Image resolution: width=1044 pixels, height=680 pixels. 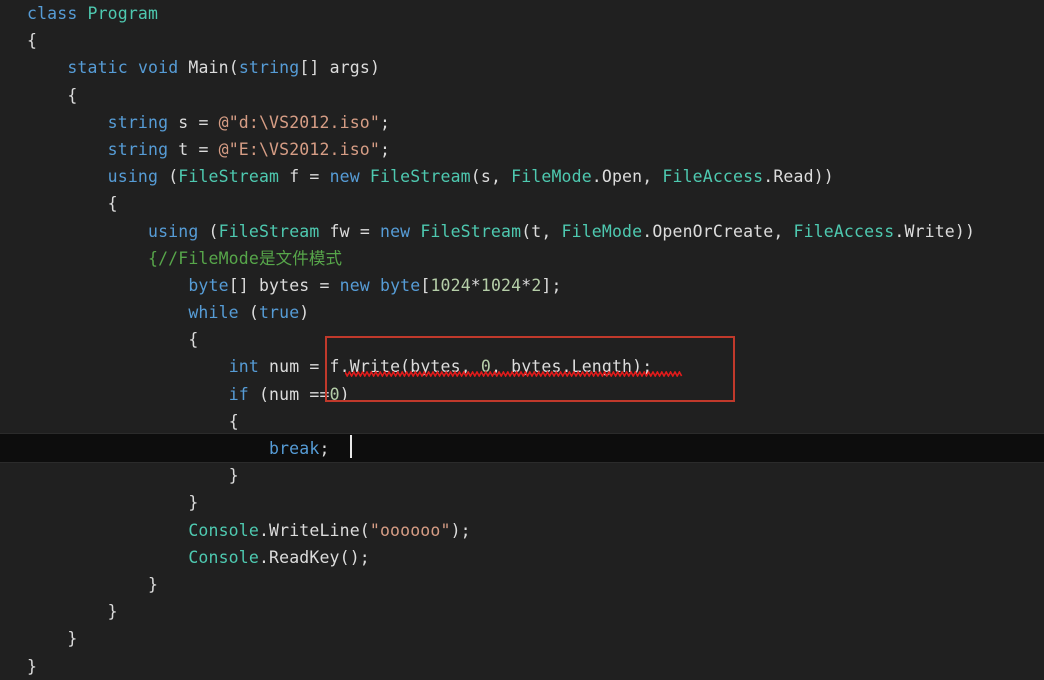 I want to click on code-token: static, so click(x=97, y=68).